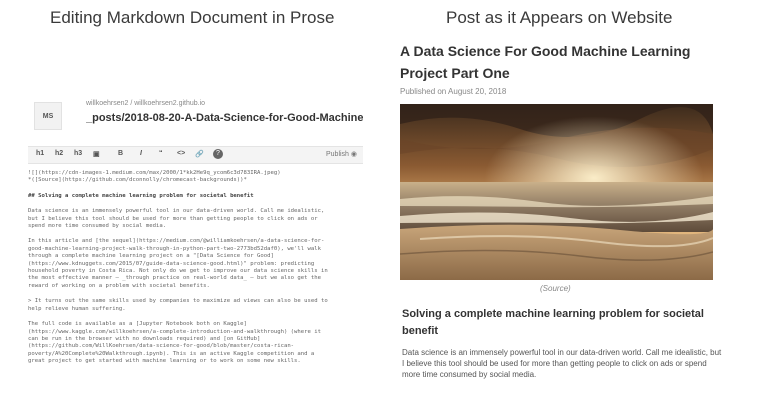 The height and width of the screenshot is (405, 774). What do you see at coordinates (218, 154) in the screenshot?
I see `help-icon: ?` at bounding box center [218, 154].